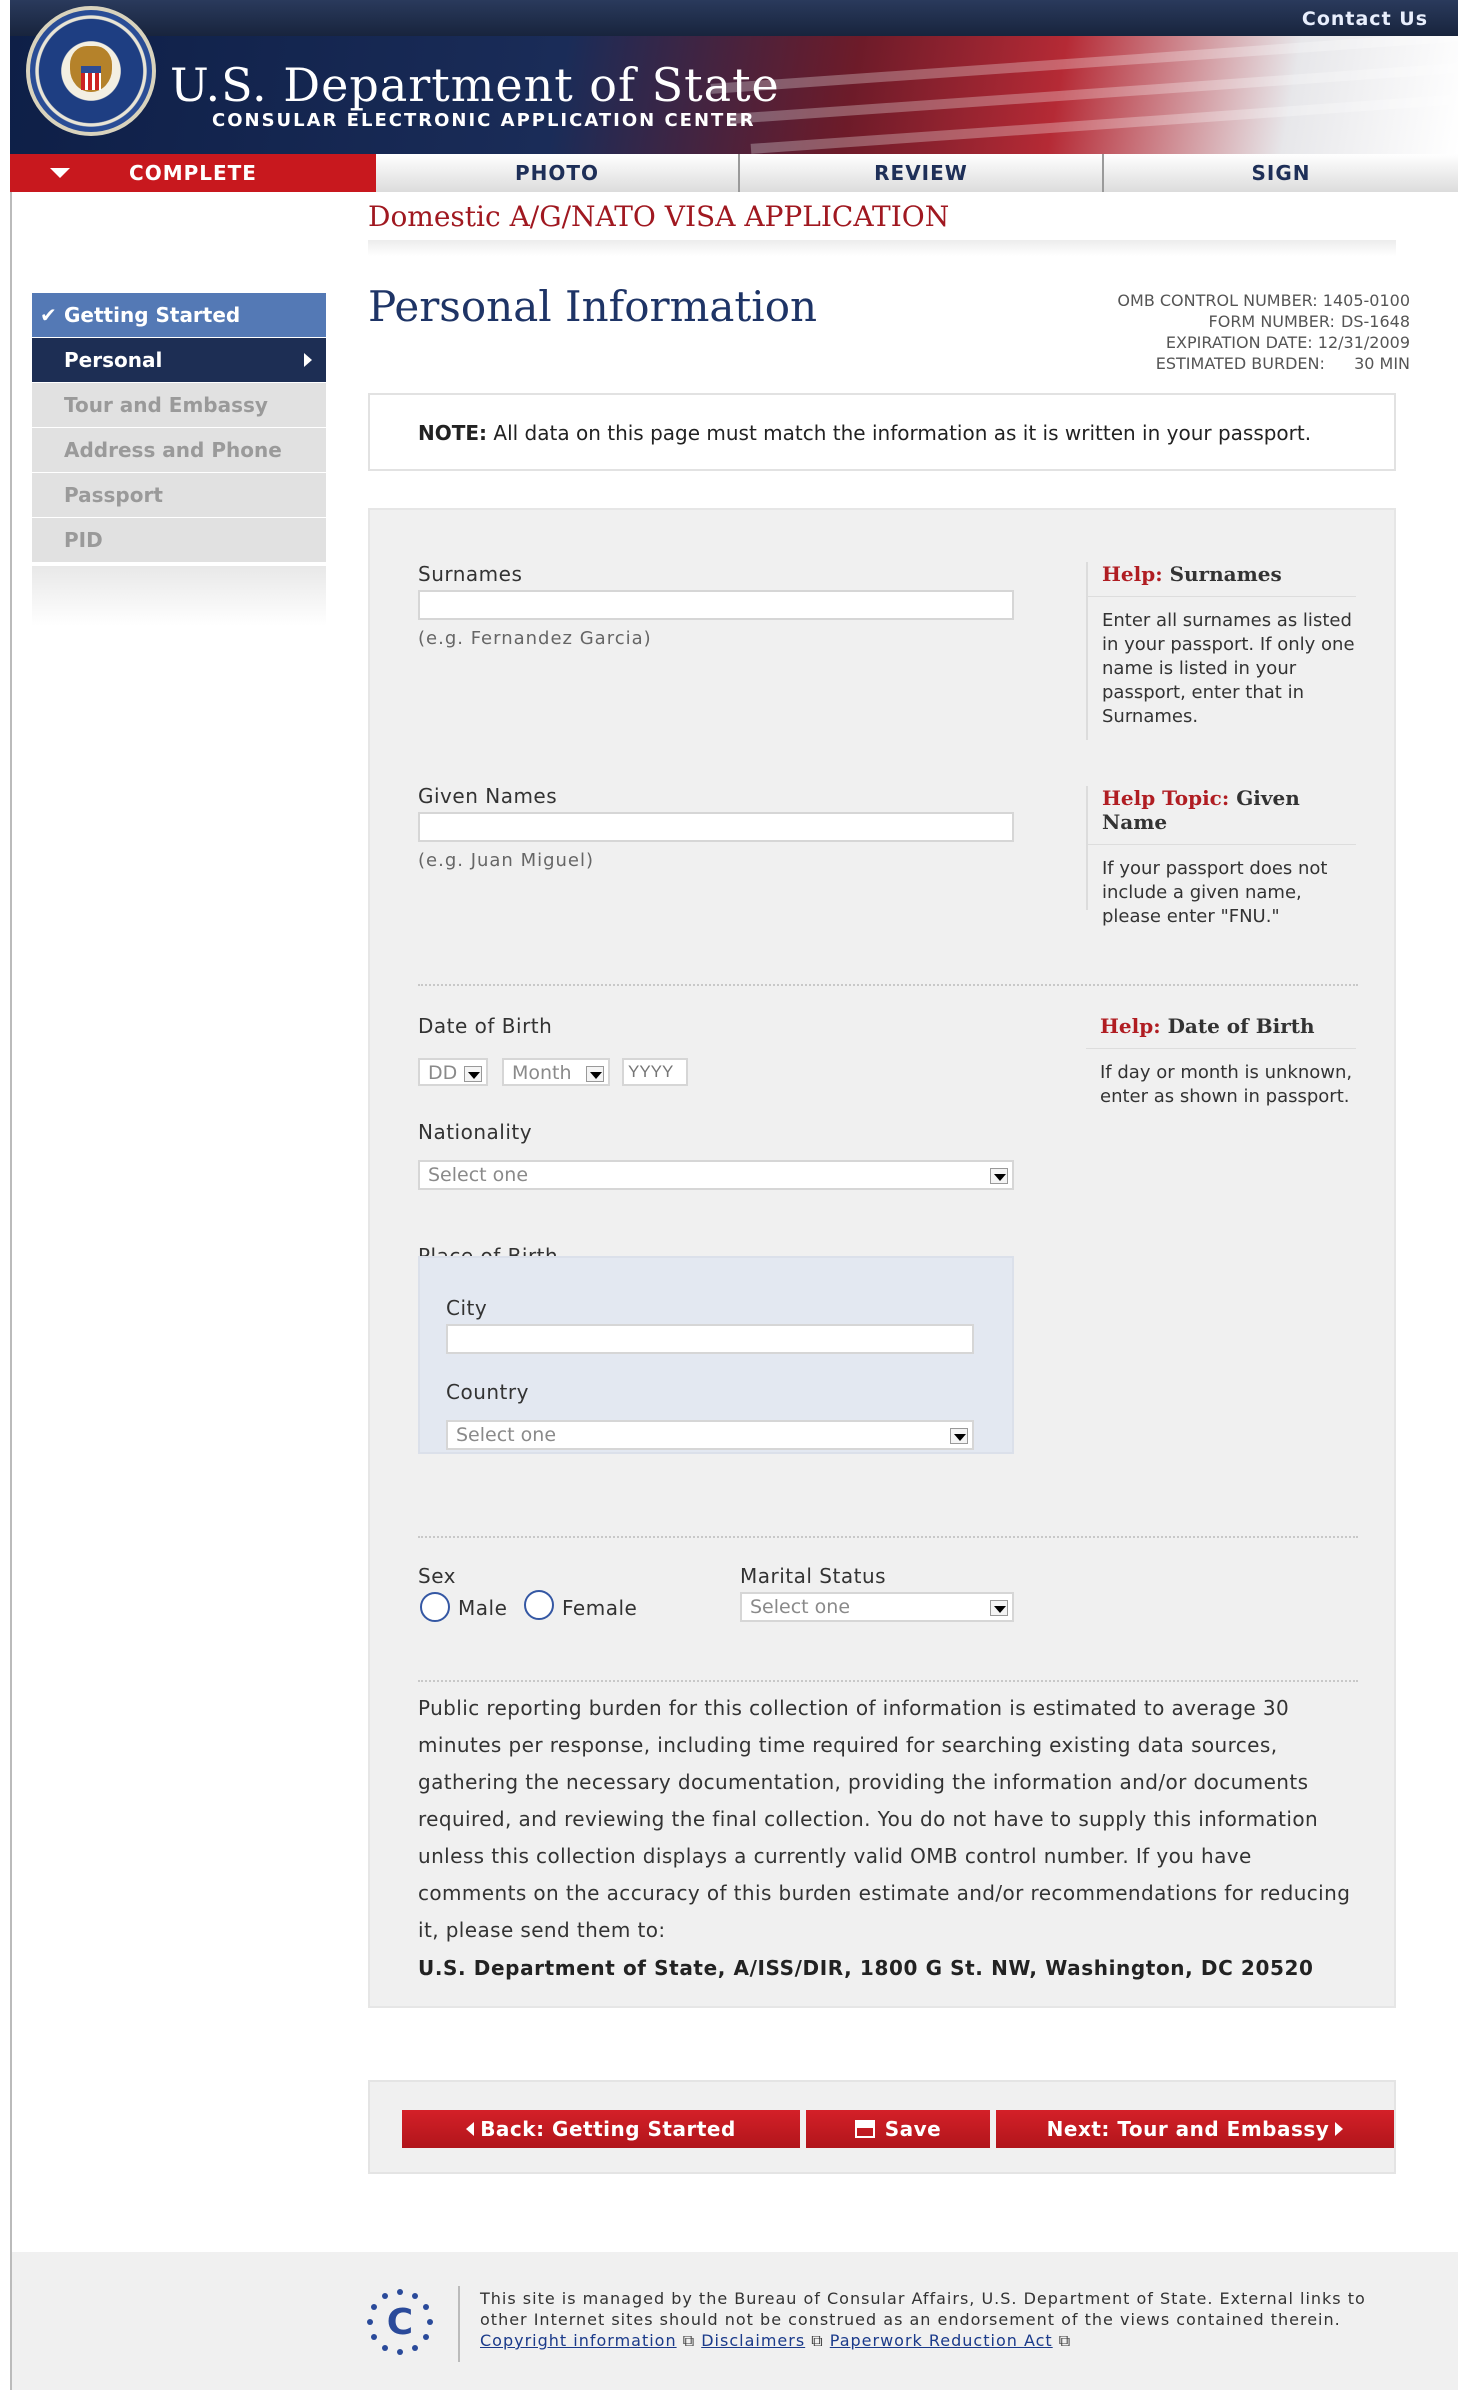 Image resolution: width=1458 pixels, height=2390 pixels. I want to click on nationality-label: Nationality, so click(475, 1132).